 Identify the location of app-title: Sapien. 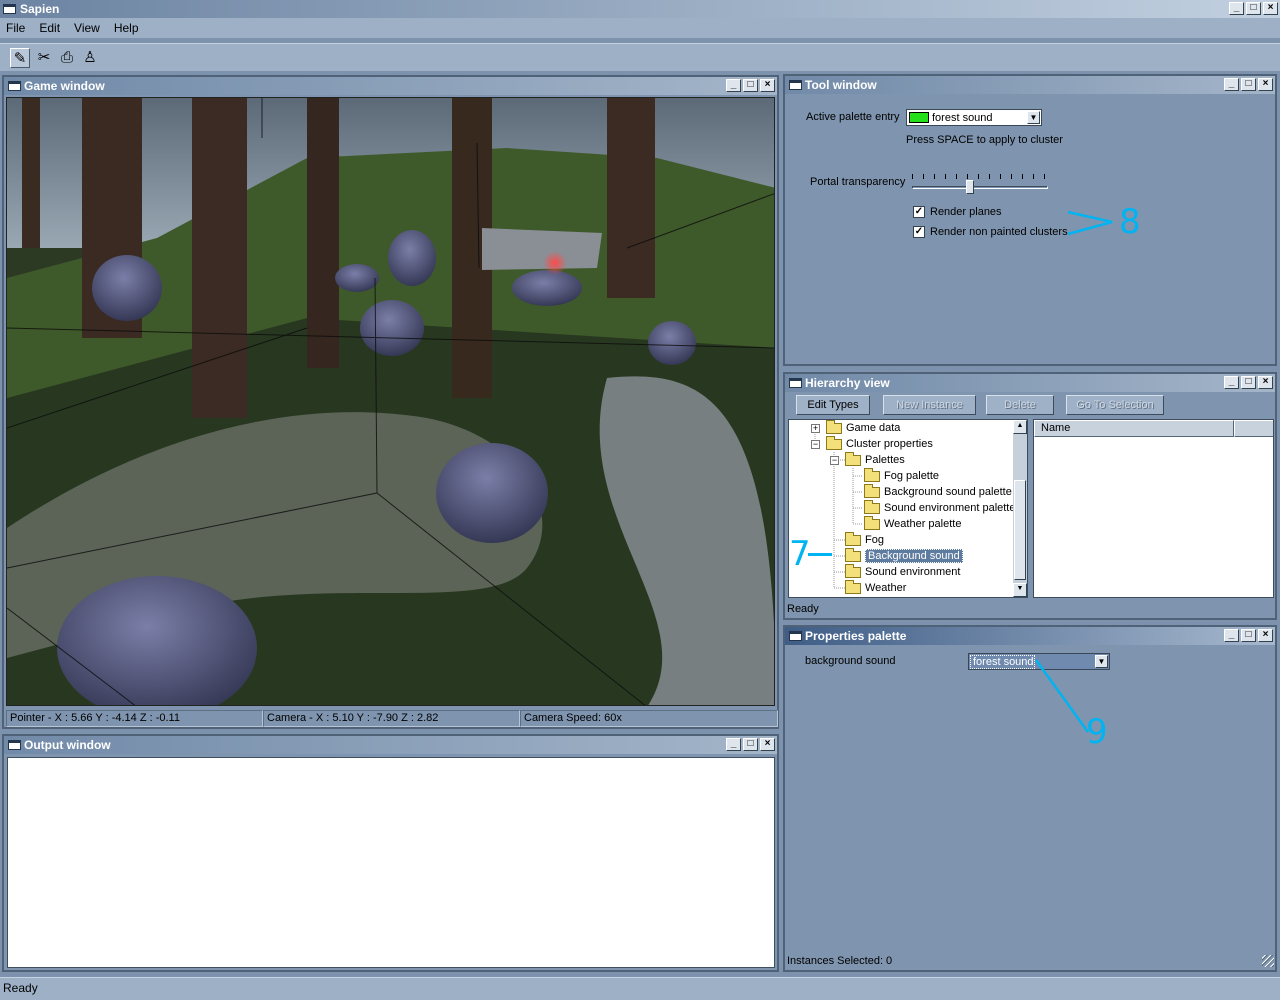
(40, 9).